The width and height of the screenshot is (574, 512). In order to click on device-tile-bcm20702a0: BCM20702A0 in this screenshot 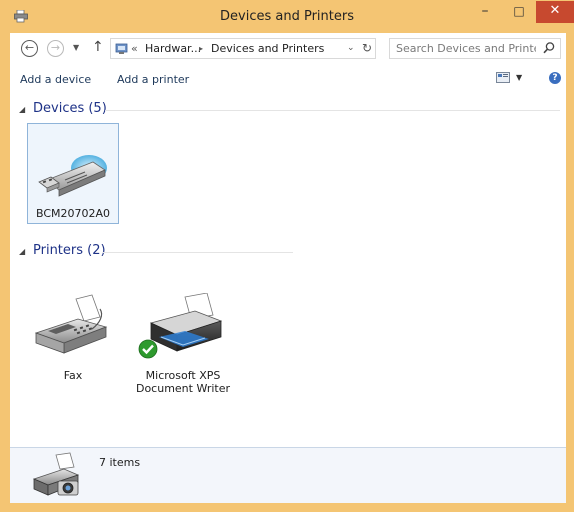, I will do `click(73, 173)`.